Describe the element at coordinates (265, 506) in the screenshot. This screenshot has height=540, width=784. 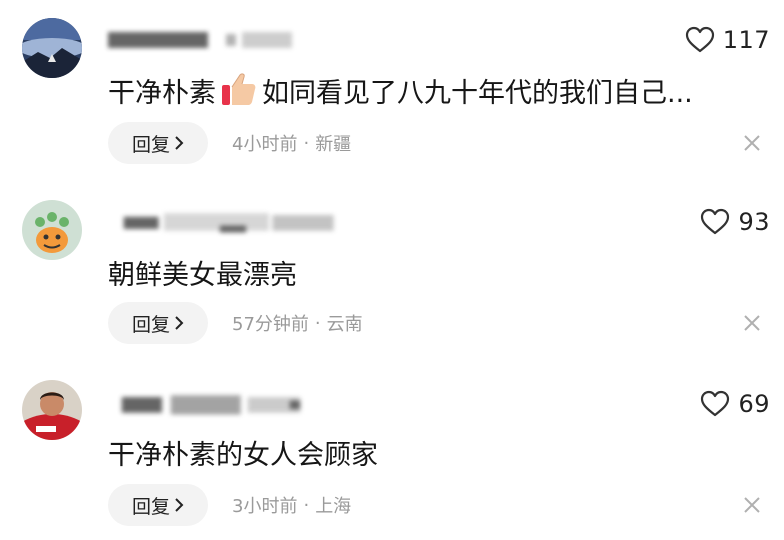
I see `comment-time: 3小时前` at that location.